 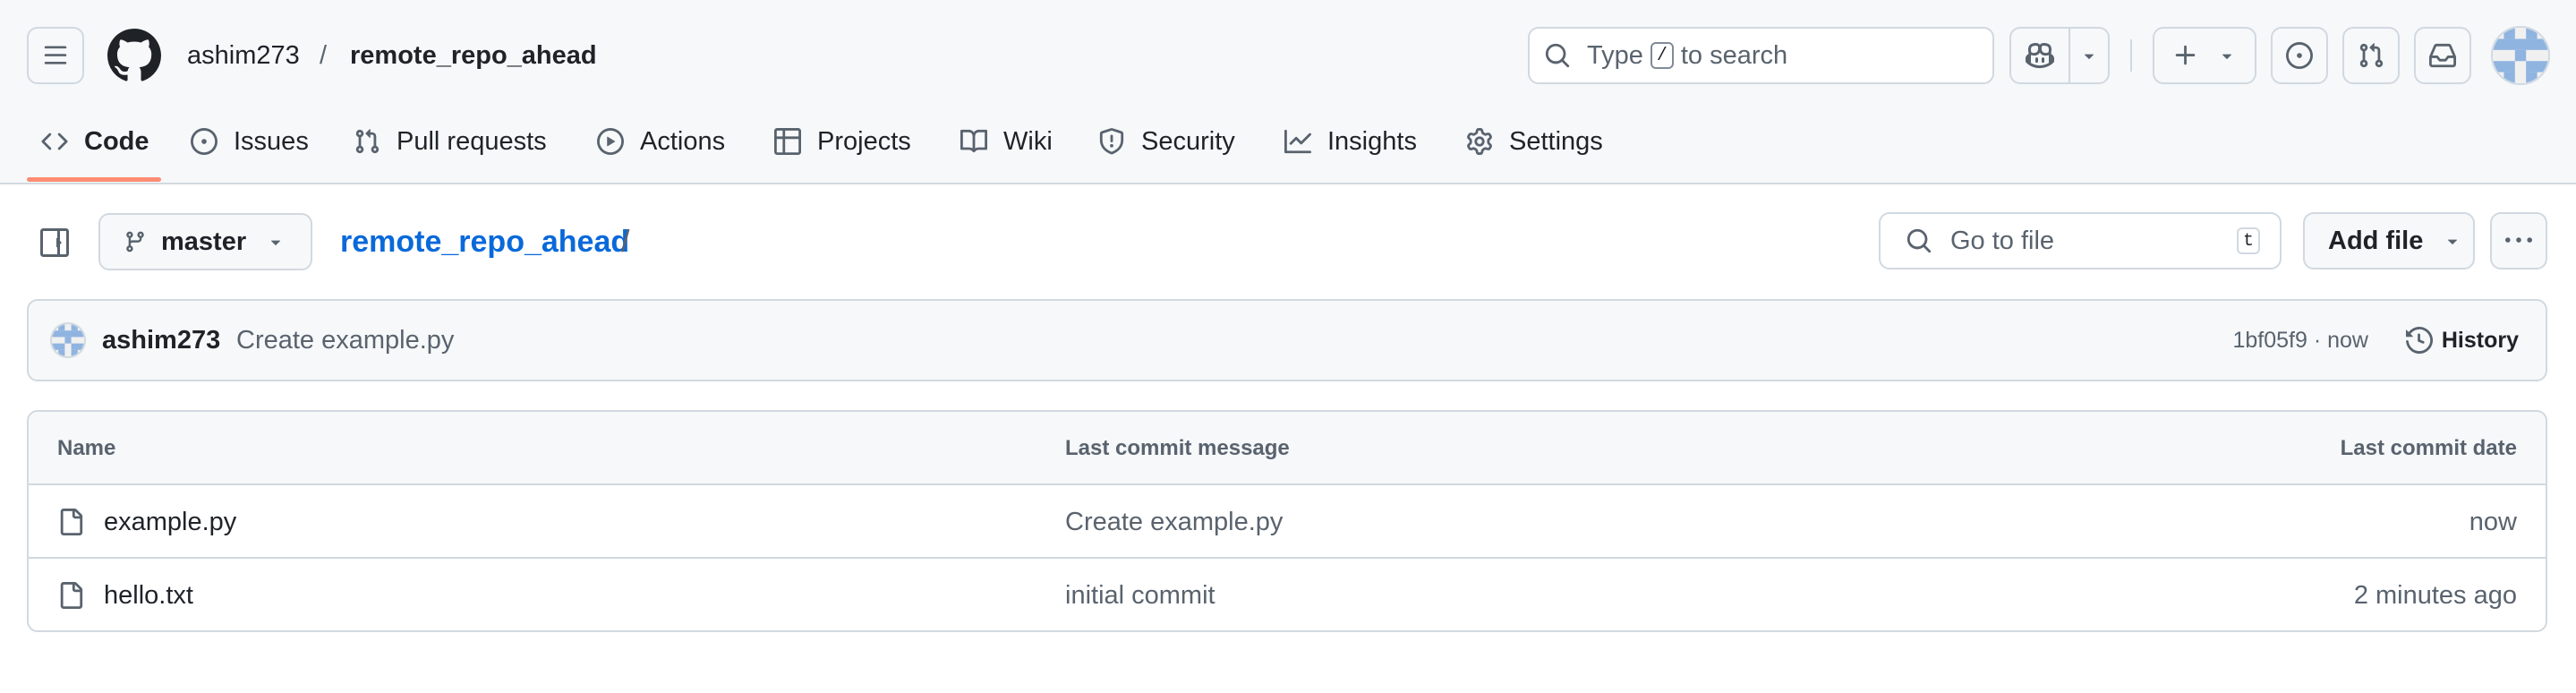 I want to click on tab-wiki: Wiki, so click(x=1006, y=141).